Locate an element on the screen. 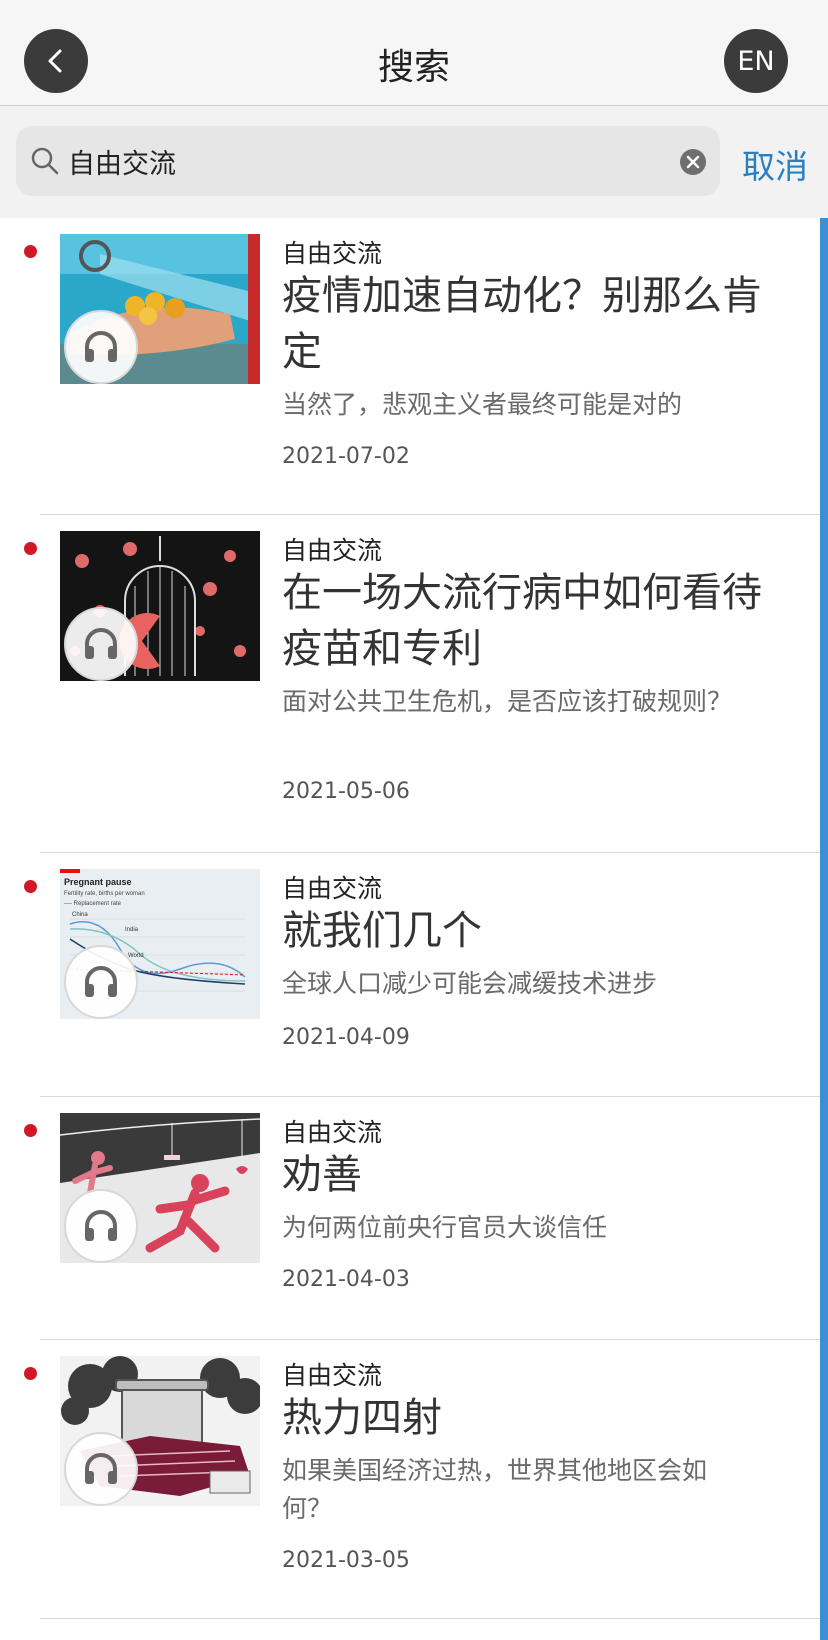 The image size is (828, 1640). article-summary: 全球人口减少可能会减缓技术进步 is located at coordinates (470, 983).